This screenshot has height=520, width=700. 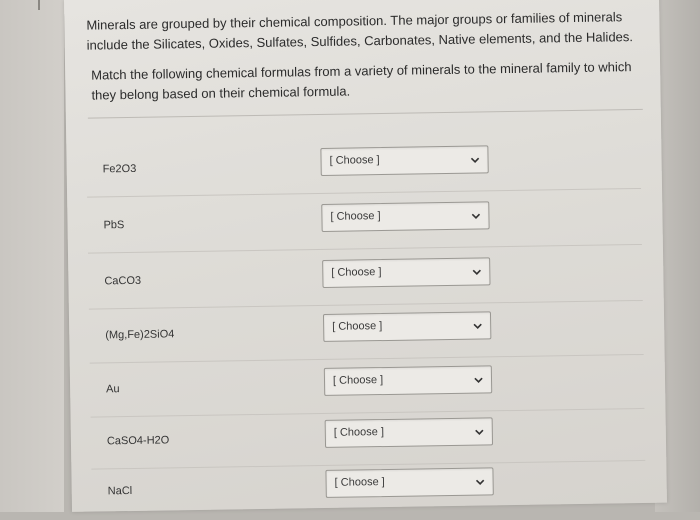 What do you see at coordinates (114, 225) in the screenshot?
I see `formula-label: PbS` at bounding box center [114, 225].